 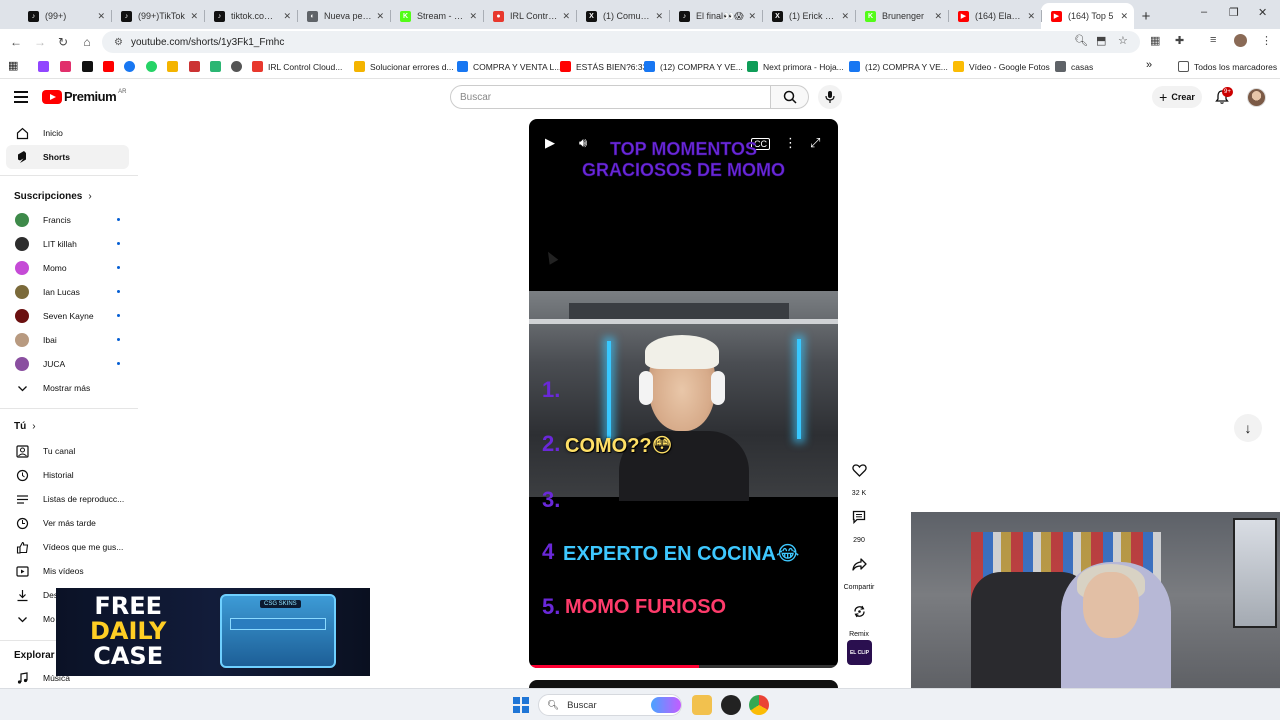 What do you see at coordinates (1240, 40) in the screenshot?
I see `profile-icon` at bounding box center [1240, 40].